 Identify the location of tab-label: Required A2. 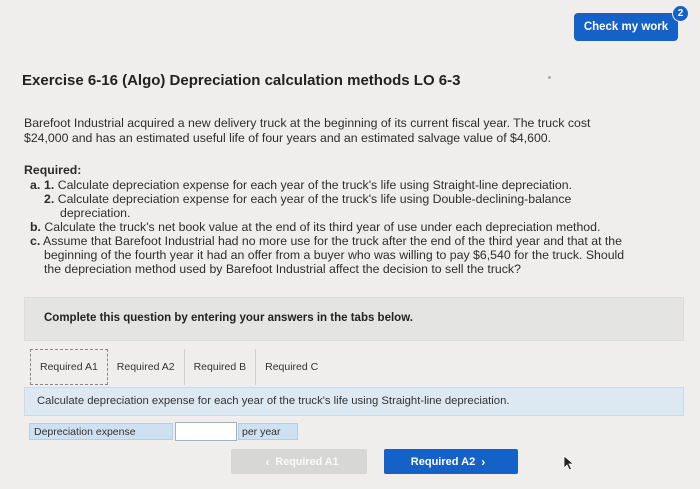
(145, 367).